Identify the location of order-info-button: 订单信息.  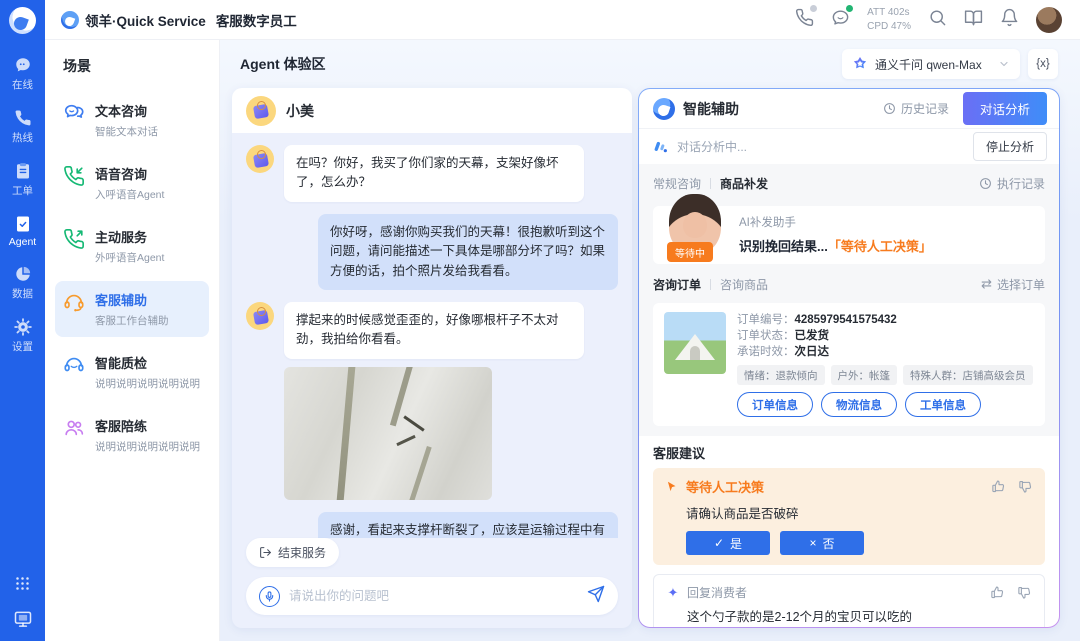
(775, 404).